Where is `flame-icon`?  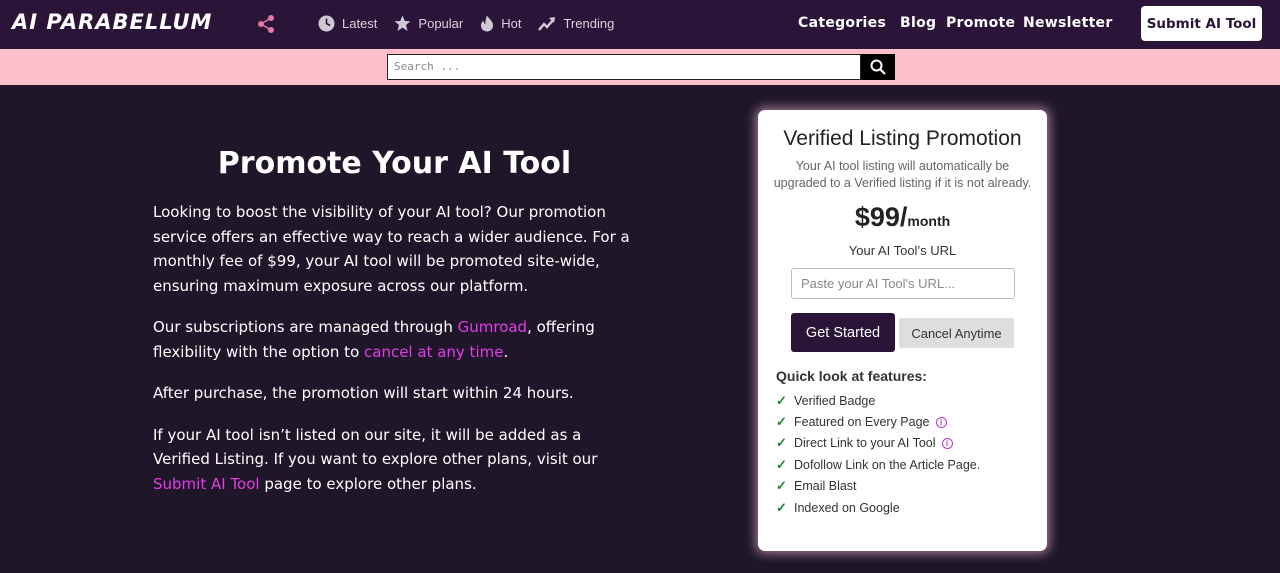
flame-icon is located at coordinates (487, 23).